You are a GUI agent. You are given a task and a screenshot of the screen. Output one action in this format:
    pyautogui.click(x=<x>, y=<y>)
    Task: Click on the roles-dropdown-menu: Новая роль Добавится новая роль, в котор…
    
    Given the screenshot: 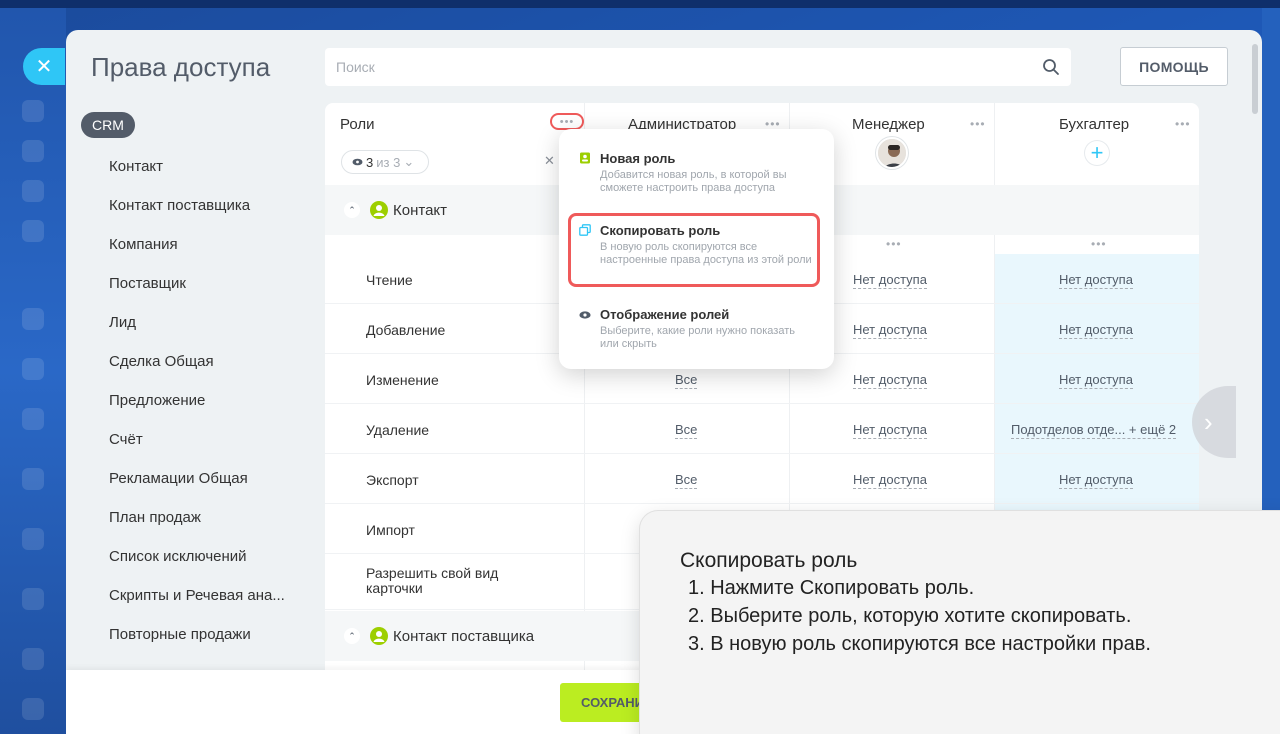 What is the action you would take?
    pyautogui.click(x=696, y=249)
    